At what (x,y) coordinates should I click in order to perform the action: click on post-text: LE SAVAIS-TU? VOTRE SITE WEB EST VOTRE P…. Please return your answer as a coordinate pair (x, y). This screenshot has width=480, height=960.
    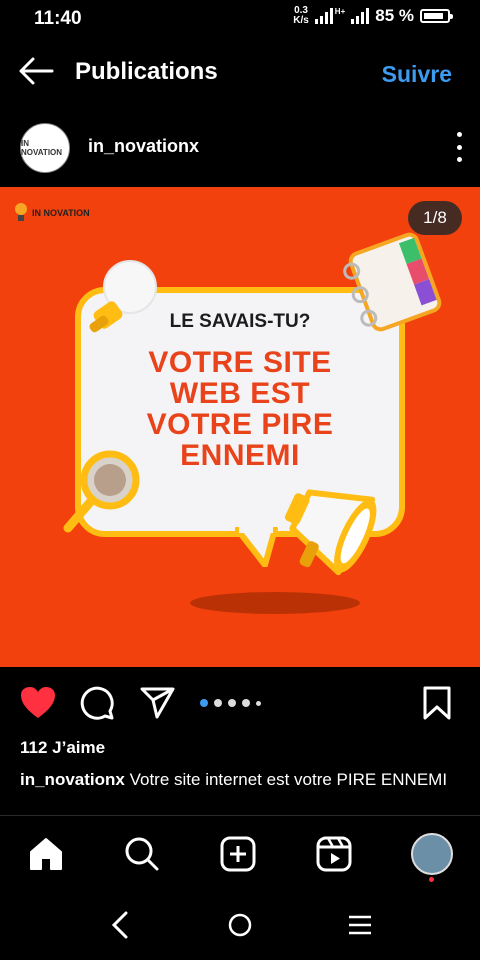
    Looking at the image, I should click on (240, 389).